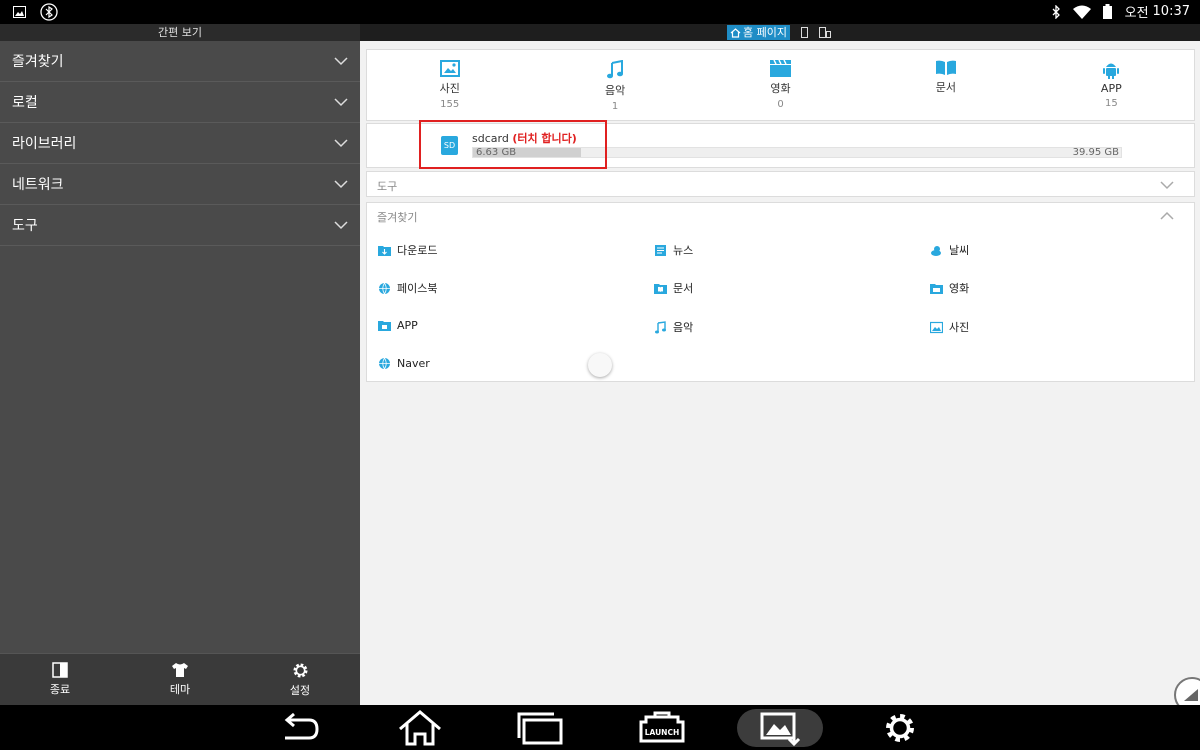 The height and width of the screenshot is (750, 1200). I want to click on theme-label: 테마, so click(180, 689).